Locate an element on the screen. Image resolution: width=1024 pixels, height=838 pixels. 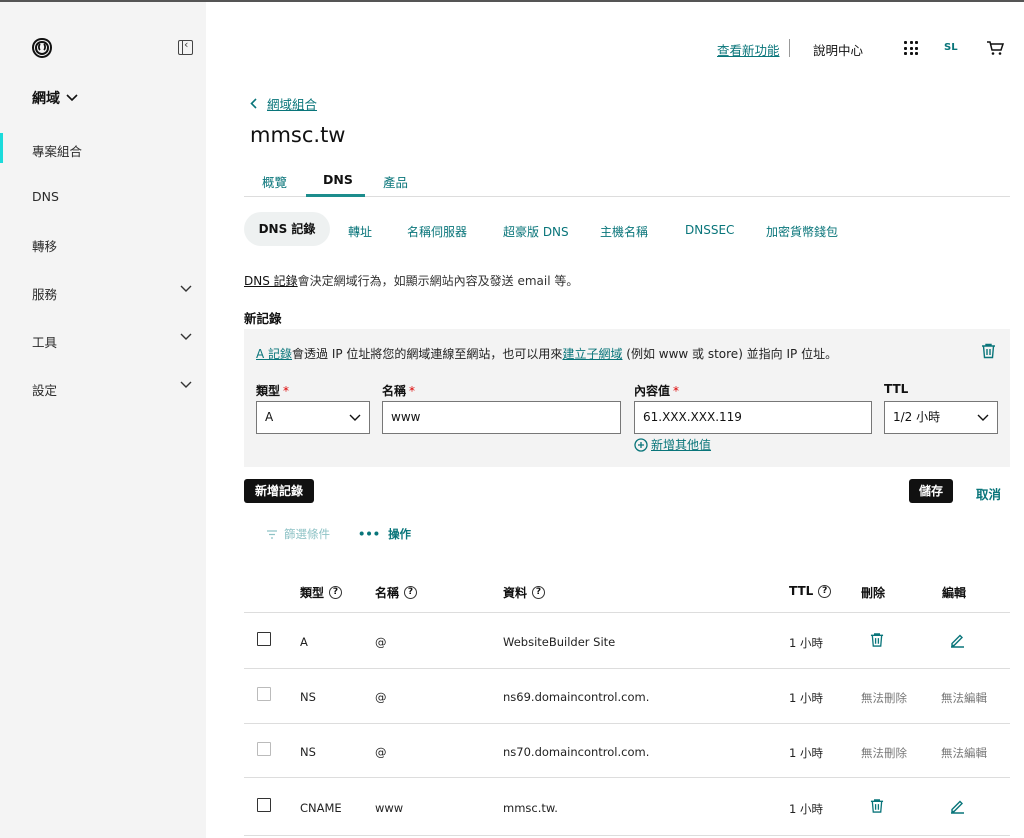
apps-grid-icon is located at coordinates (911, 48).